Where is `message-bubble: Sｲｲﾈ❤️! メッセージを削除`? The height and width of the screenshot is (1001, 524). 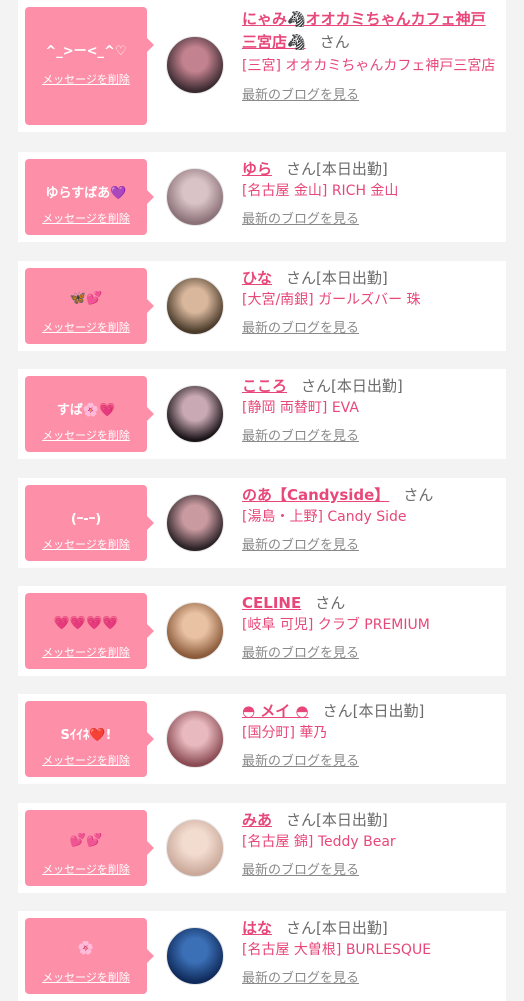
message-bubble: Sｲｲﾈ❤️! メッセージを削除 is located at coordinates (89, 739).